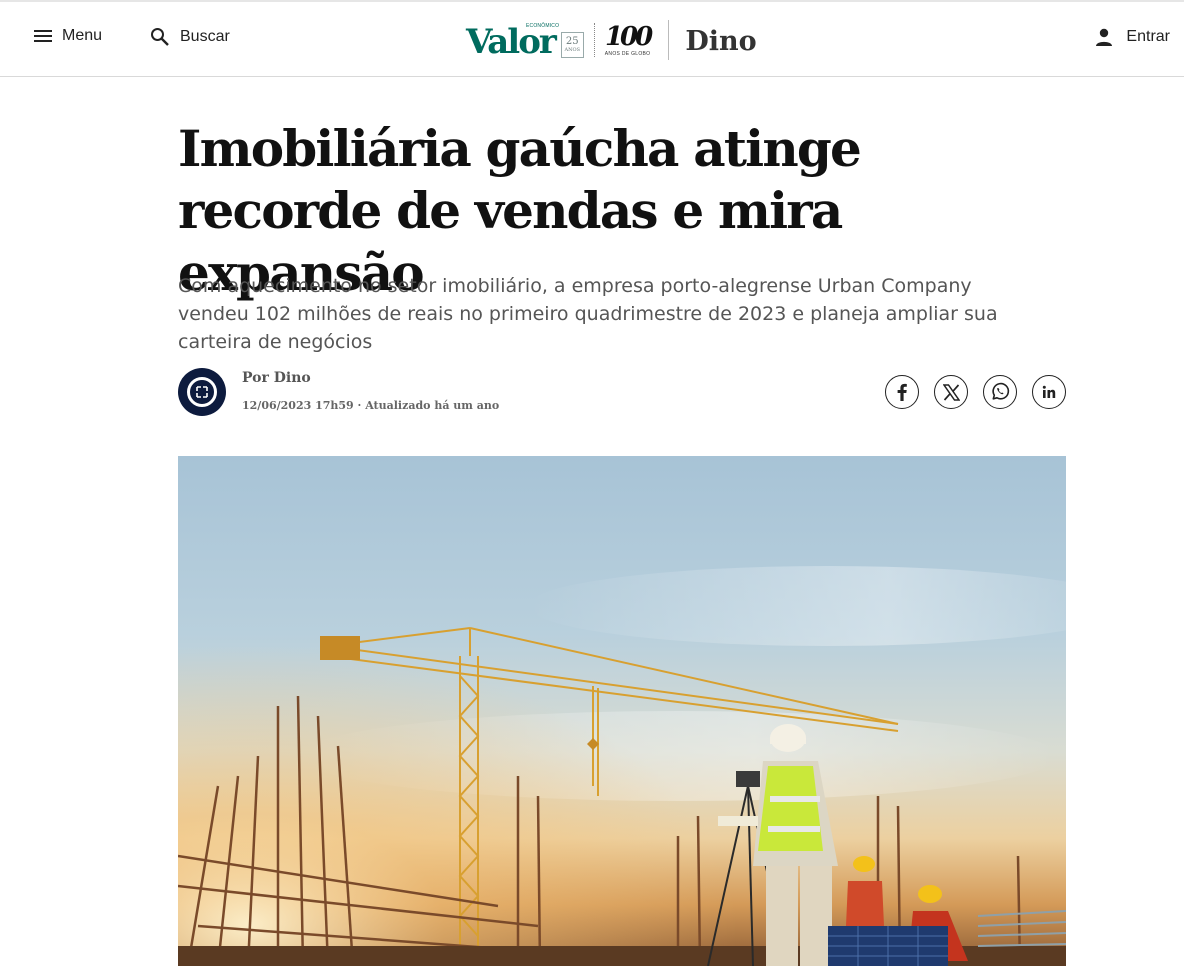  I want to click on author-avatar, so click(202, 392).